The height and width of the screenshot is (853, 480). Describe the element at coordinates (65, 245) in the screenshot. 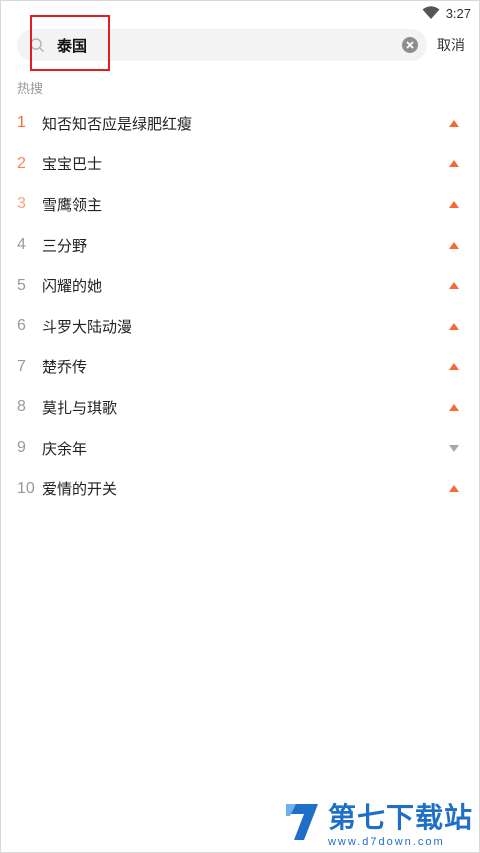

I see `hot-search-label: 三分野` at that location.